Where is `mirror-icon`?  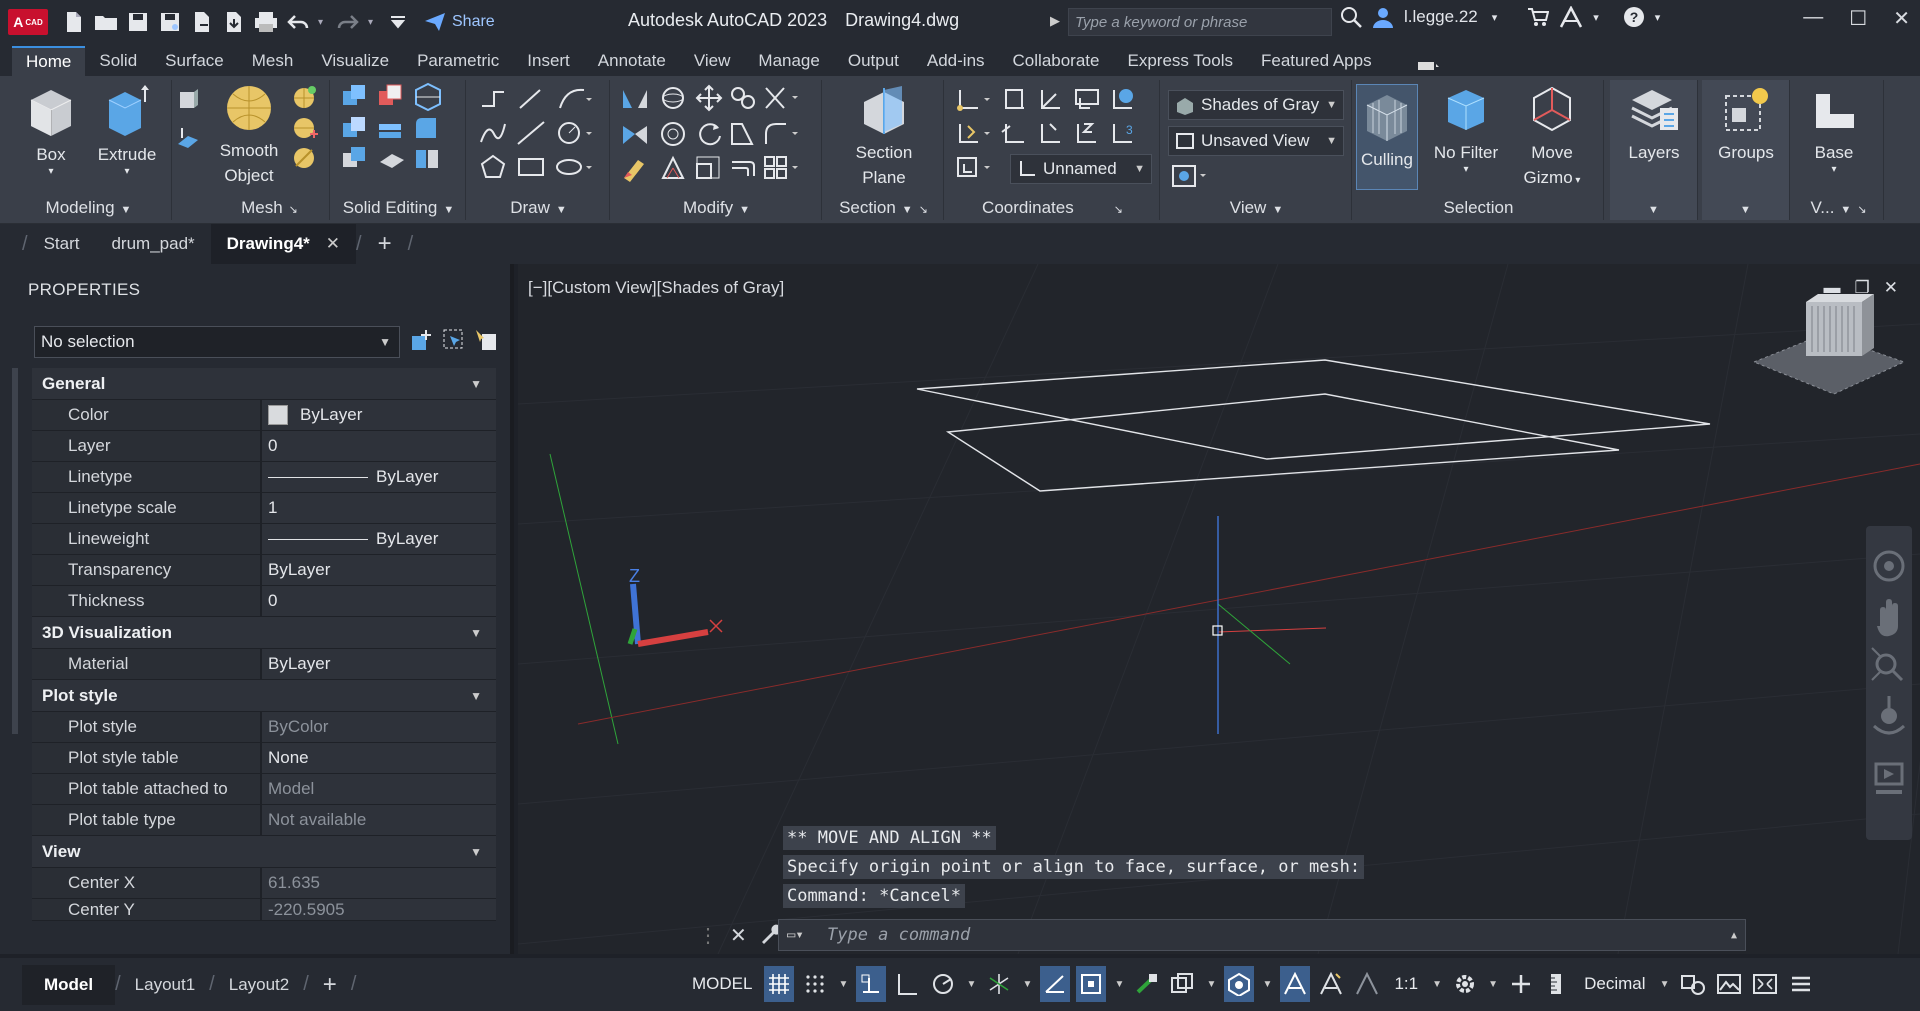
mirror-icon is located at coordinates (635, 98).